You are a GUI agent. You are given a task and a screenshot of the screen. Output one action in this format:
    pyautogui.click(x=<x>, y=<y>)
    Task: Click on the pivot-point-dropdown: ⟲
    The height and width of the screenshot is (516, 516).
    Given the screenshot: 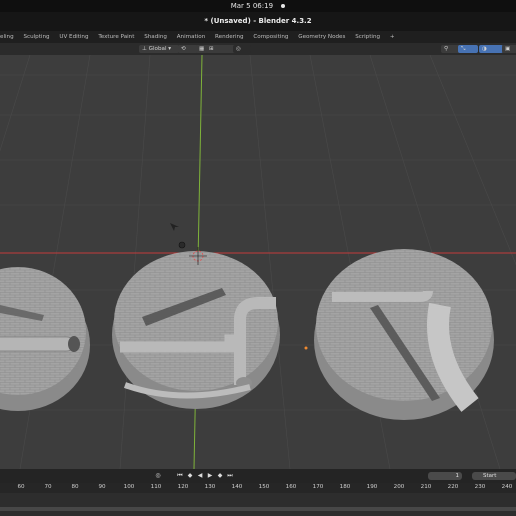 What is the action you would take?
    pyautogui.click(x=188, y=49)
    